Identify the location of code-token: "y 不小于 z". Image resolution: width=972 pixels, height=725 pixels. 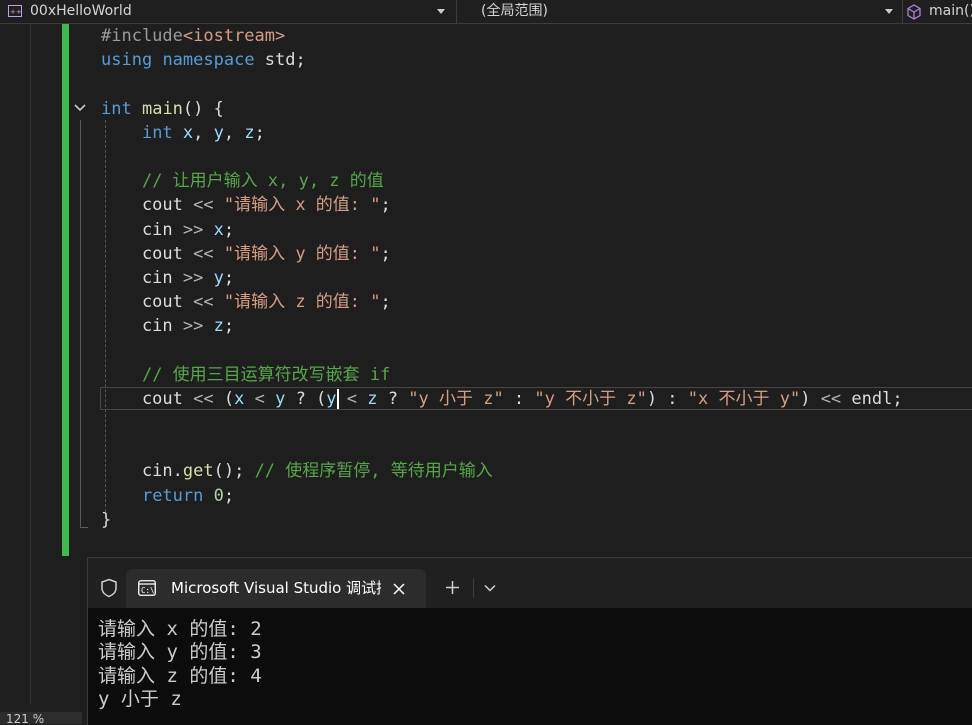
(590, 398).